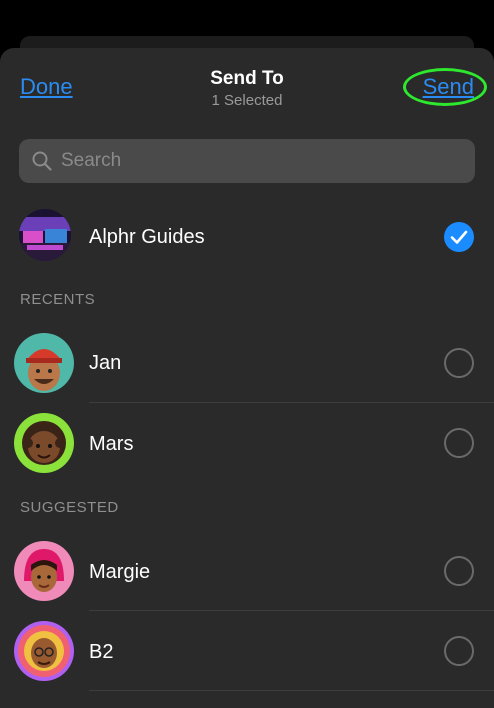  I want to click on search-placeholder: Search, so click(91, 160).